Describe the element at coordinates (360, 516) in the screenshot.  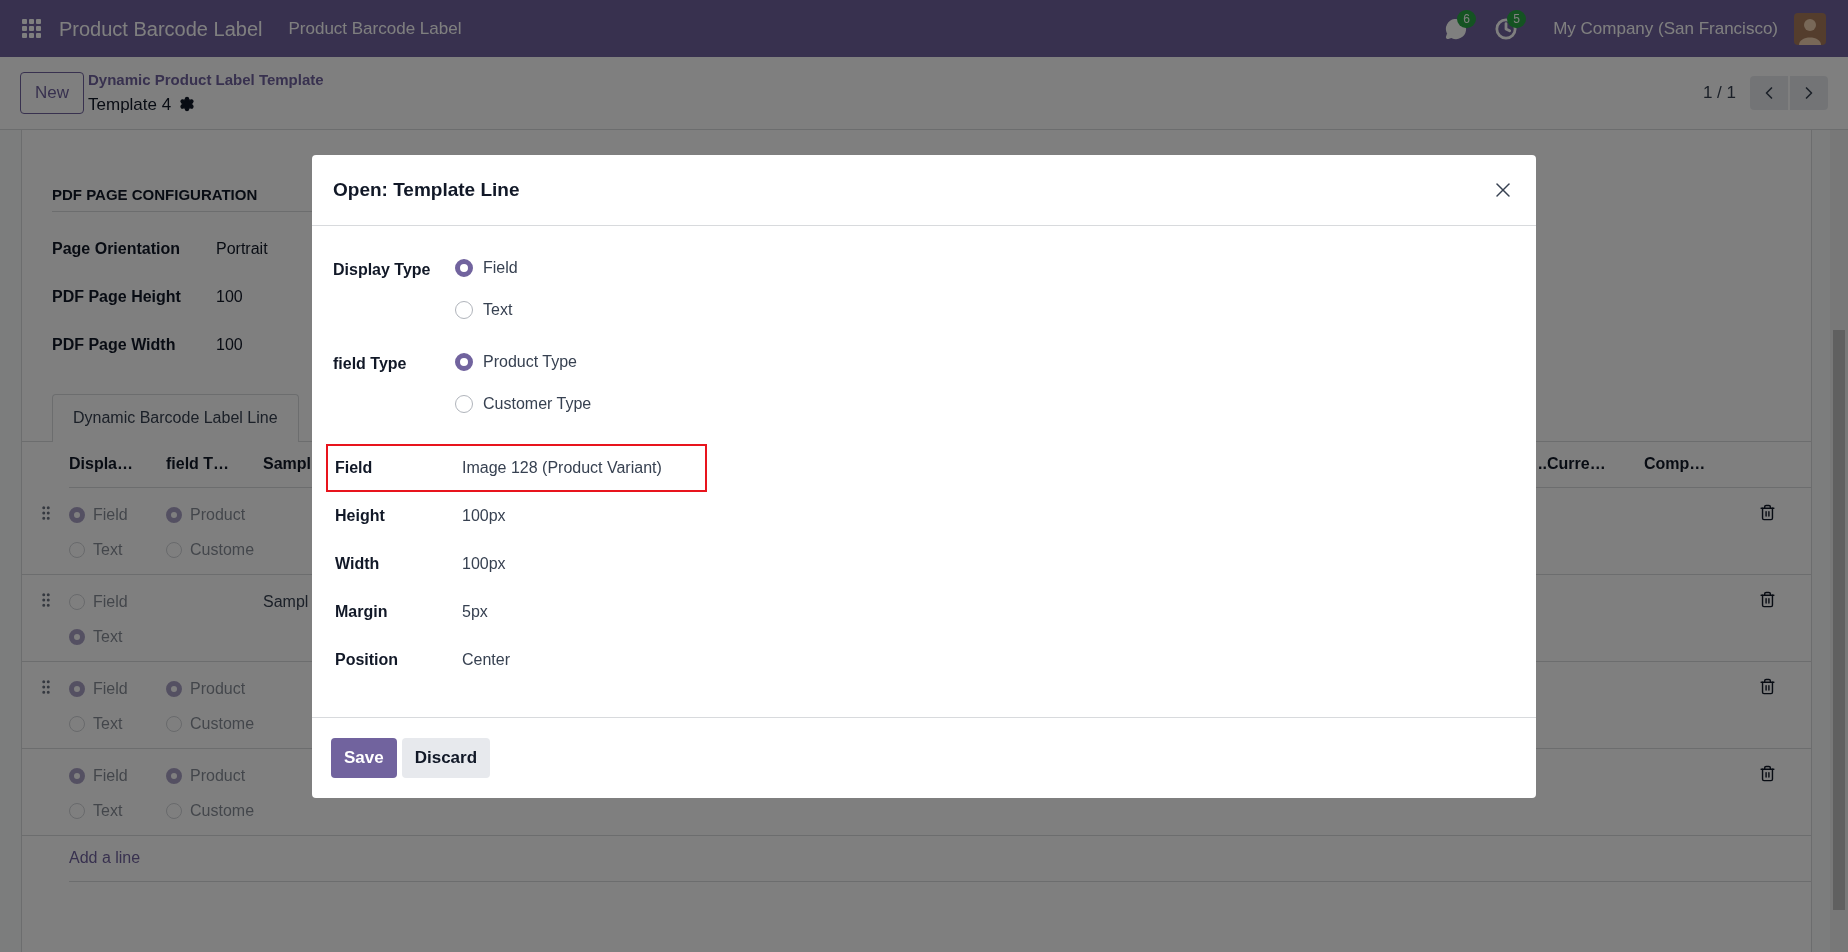
I see `field-label: Height` at that location.